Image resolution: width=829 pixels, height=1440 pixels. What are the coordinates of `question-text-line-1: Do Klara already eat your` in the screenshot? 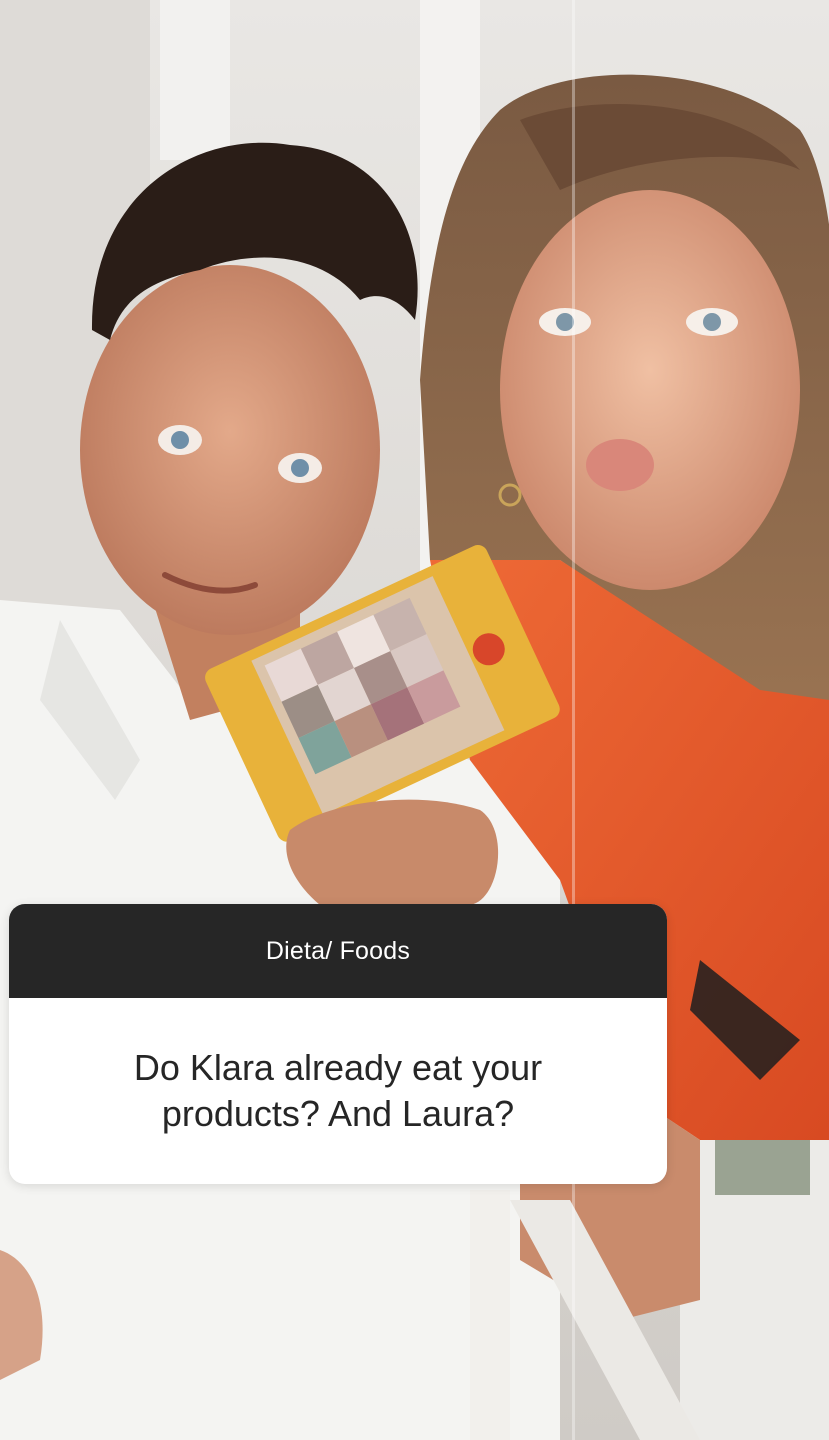 It's located at (338, 1067).